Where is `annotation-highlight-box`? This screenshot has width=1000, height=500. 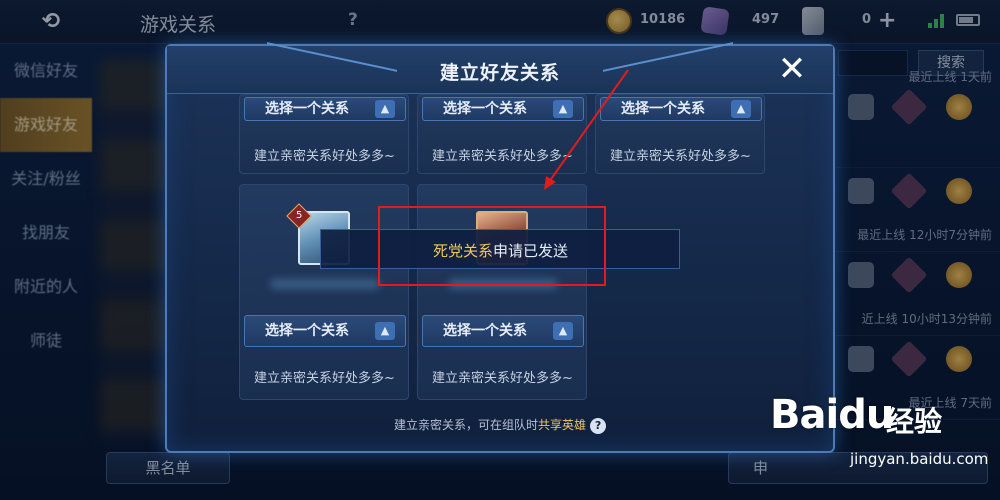
annotation-highlight-box is located at coordinates (492, 246).